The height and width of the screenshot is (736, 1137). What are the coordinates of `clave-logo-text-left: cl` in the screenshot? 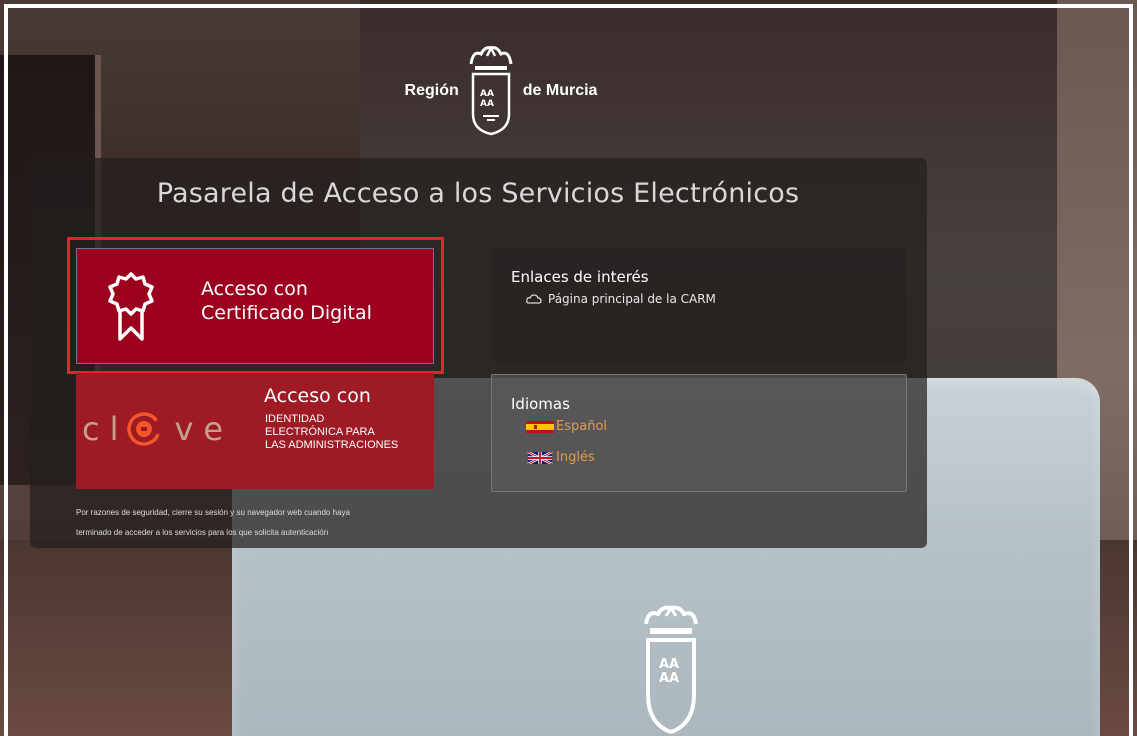 It's located at (105, 429).